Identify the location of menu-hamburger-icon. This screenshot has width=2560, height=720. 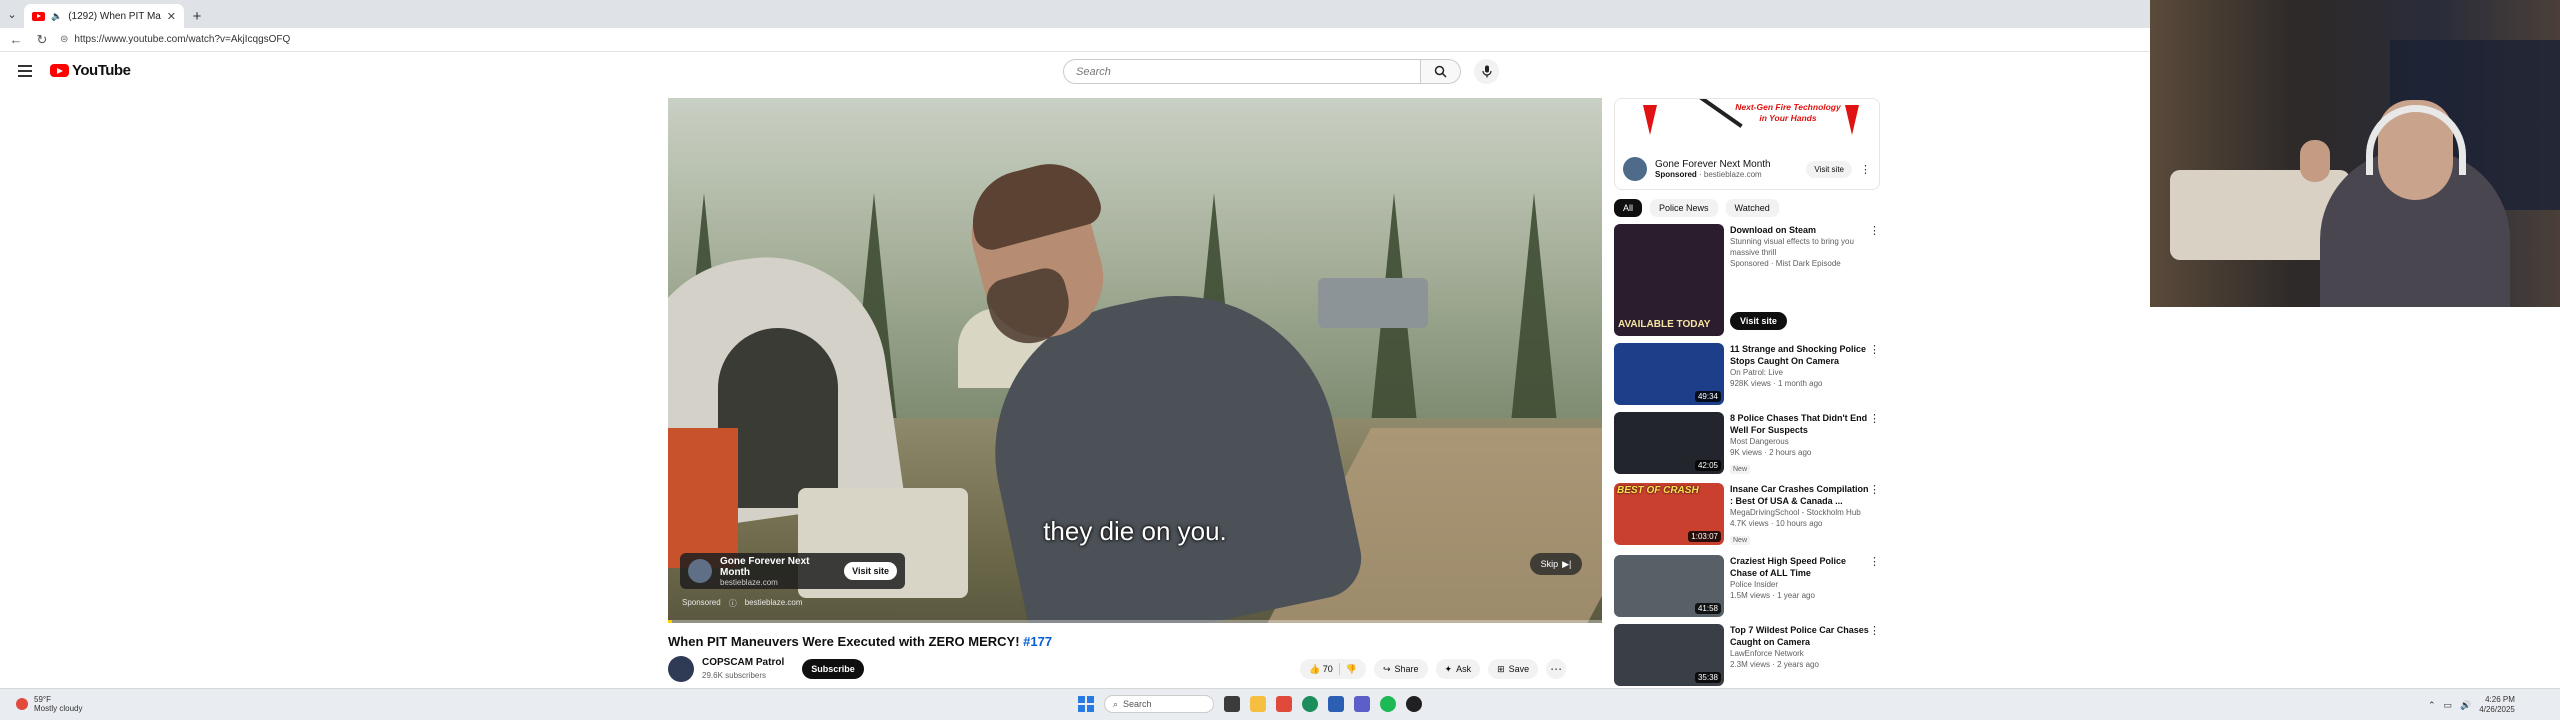
(25, 72).